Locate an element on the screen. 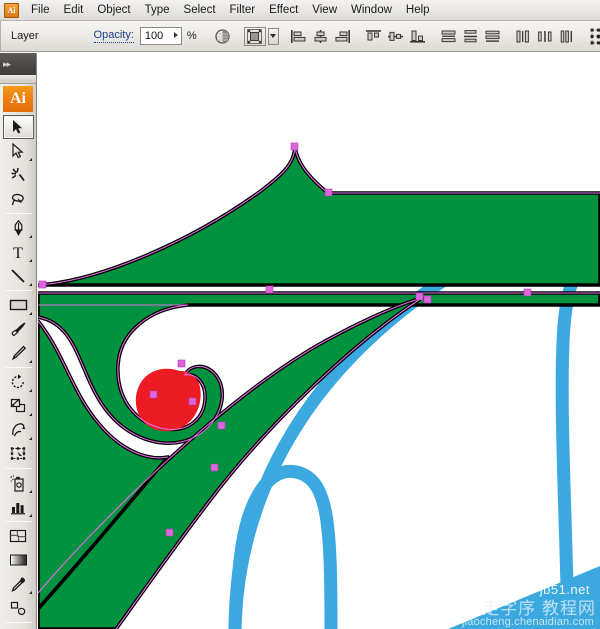 The height and width of the screenshot is (629, 600). control-object-type-label: Layer is located at coordinates (25, 36).